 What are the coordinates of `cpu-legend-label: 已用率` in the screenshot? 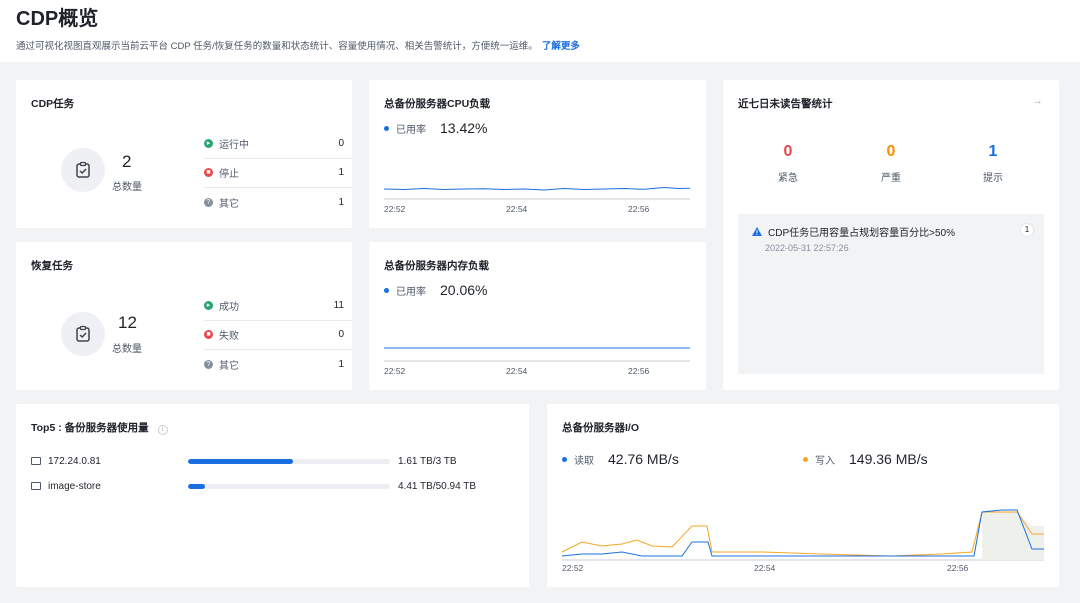 It's located at (411, 130).